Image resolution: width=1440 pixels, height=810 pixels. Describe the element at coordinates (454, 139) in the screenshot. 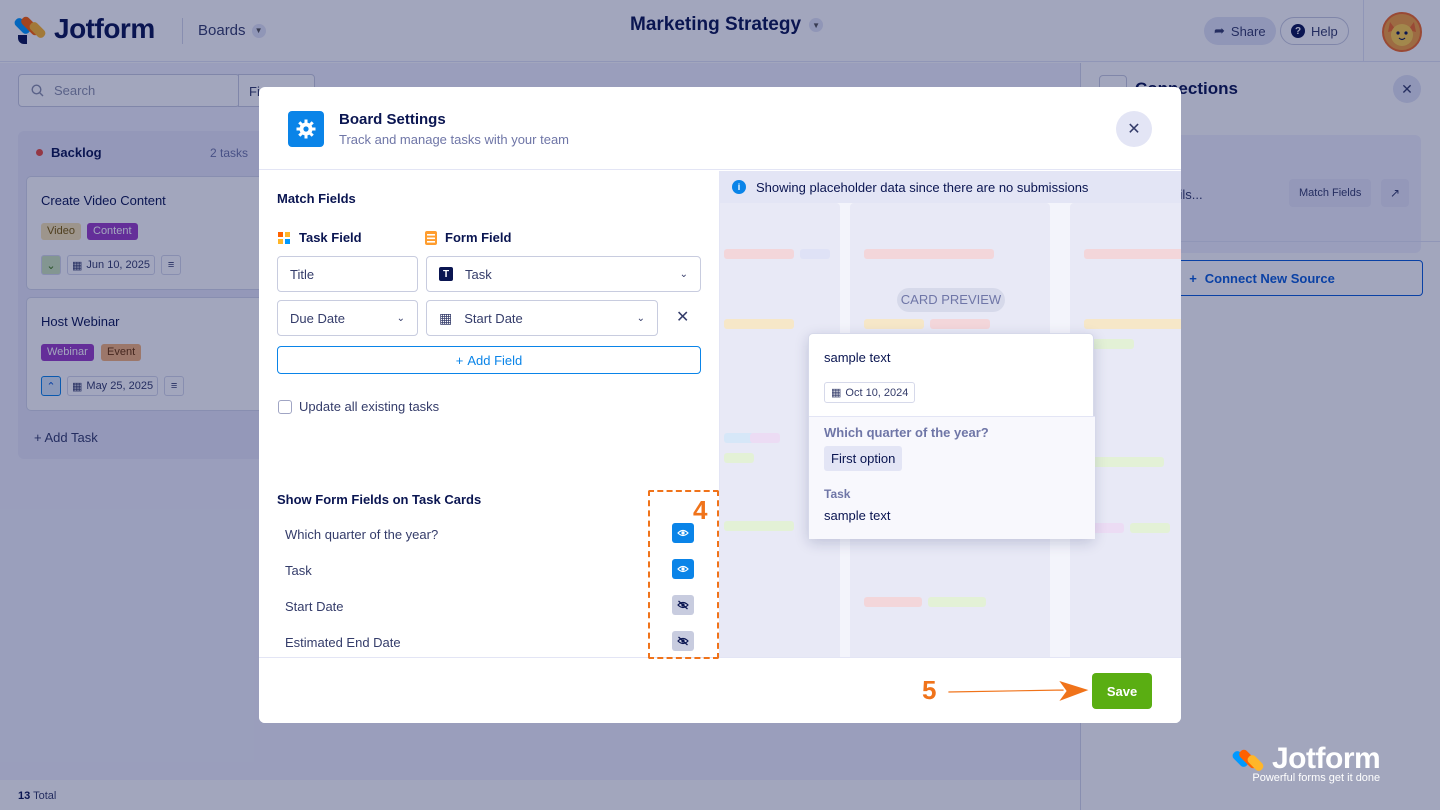

I see `modal-subtitle: Track and manage tasks with your team` at that location.